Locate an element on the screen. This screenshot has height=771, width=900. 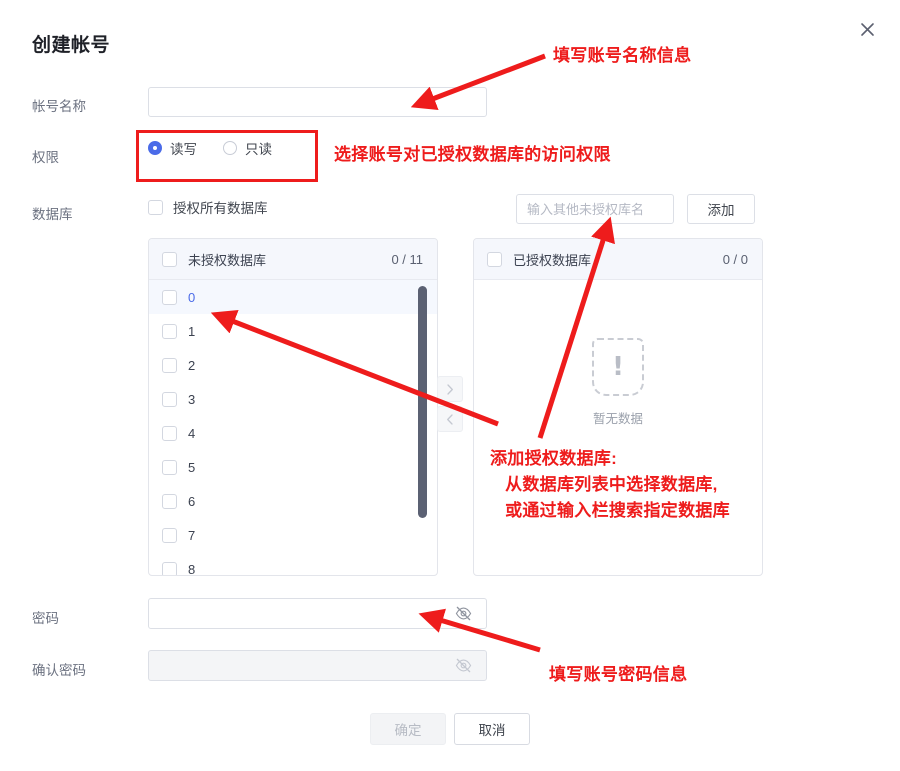
list-item: 3 is located at coordinates (293, 399).